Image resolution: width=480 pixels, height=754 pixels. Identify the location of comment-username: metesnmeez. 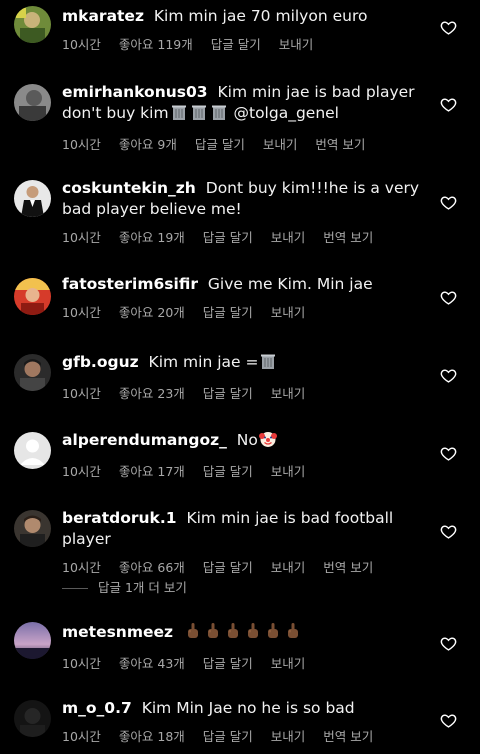
(117, 632).